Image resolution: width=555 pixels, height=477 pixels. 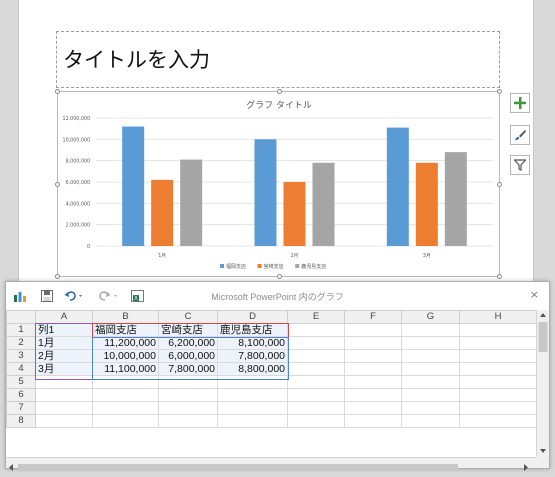 I want to click on row-header: 4, so click(x=21, y=369).